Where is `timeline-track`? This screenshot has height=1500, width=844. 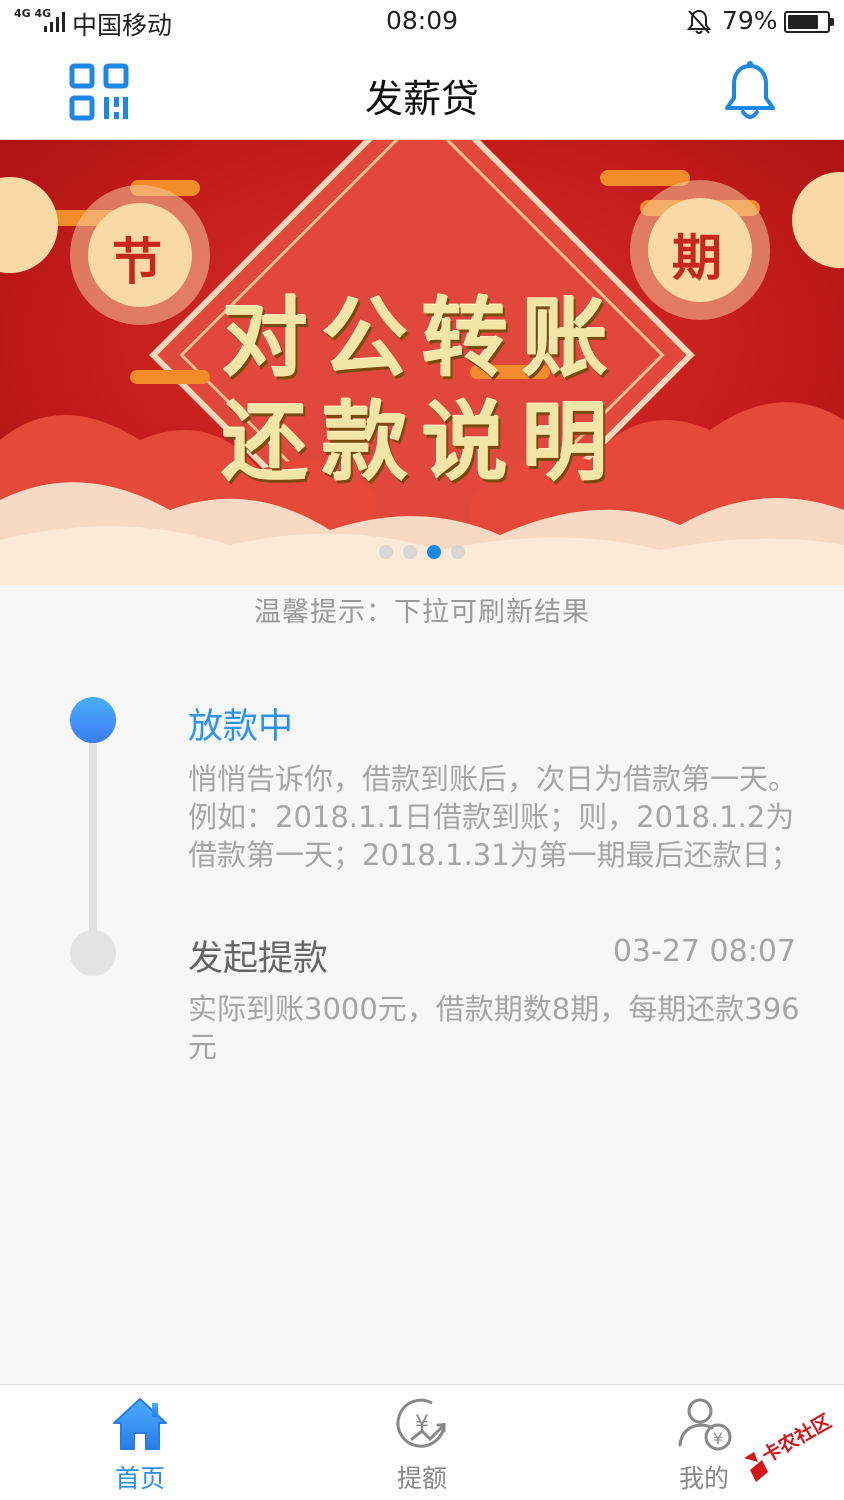 timeline-track is located at coordinates (93, 836).